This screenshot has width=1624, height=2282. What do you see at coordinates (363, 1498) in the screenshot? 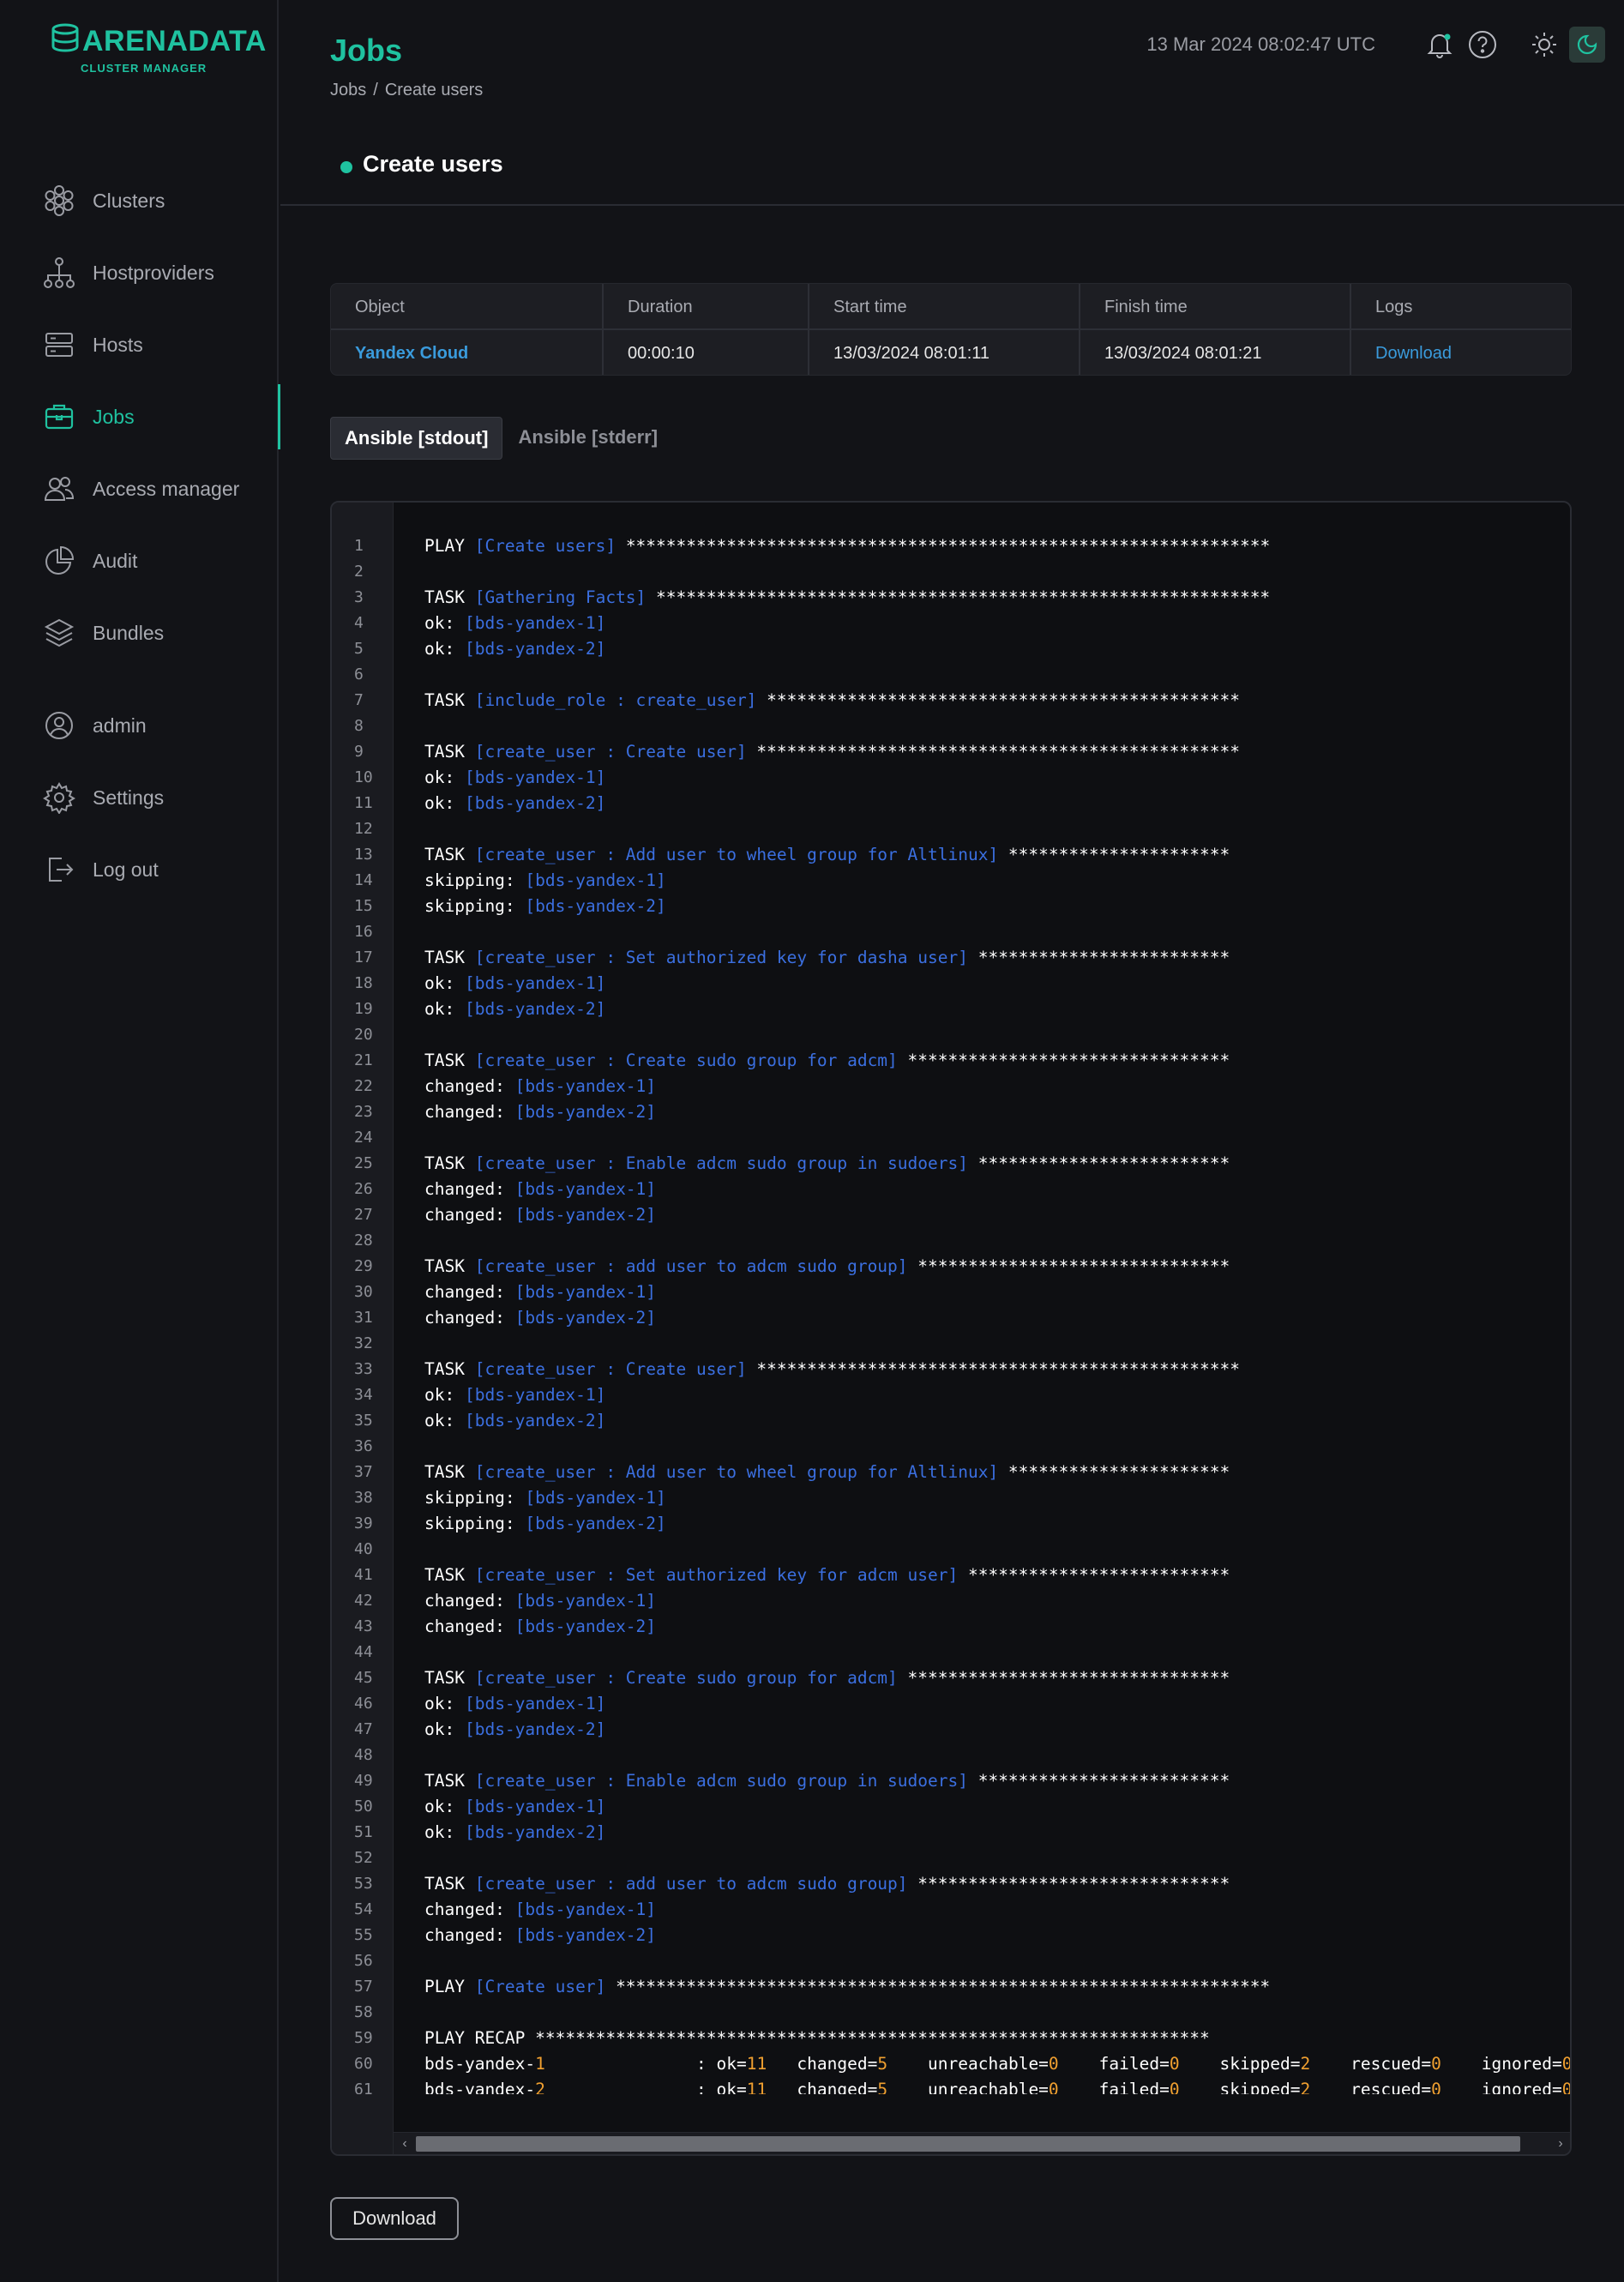
I see `line-number: 38` at bounding box center [363, 1498].